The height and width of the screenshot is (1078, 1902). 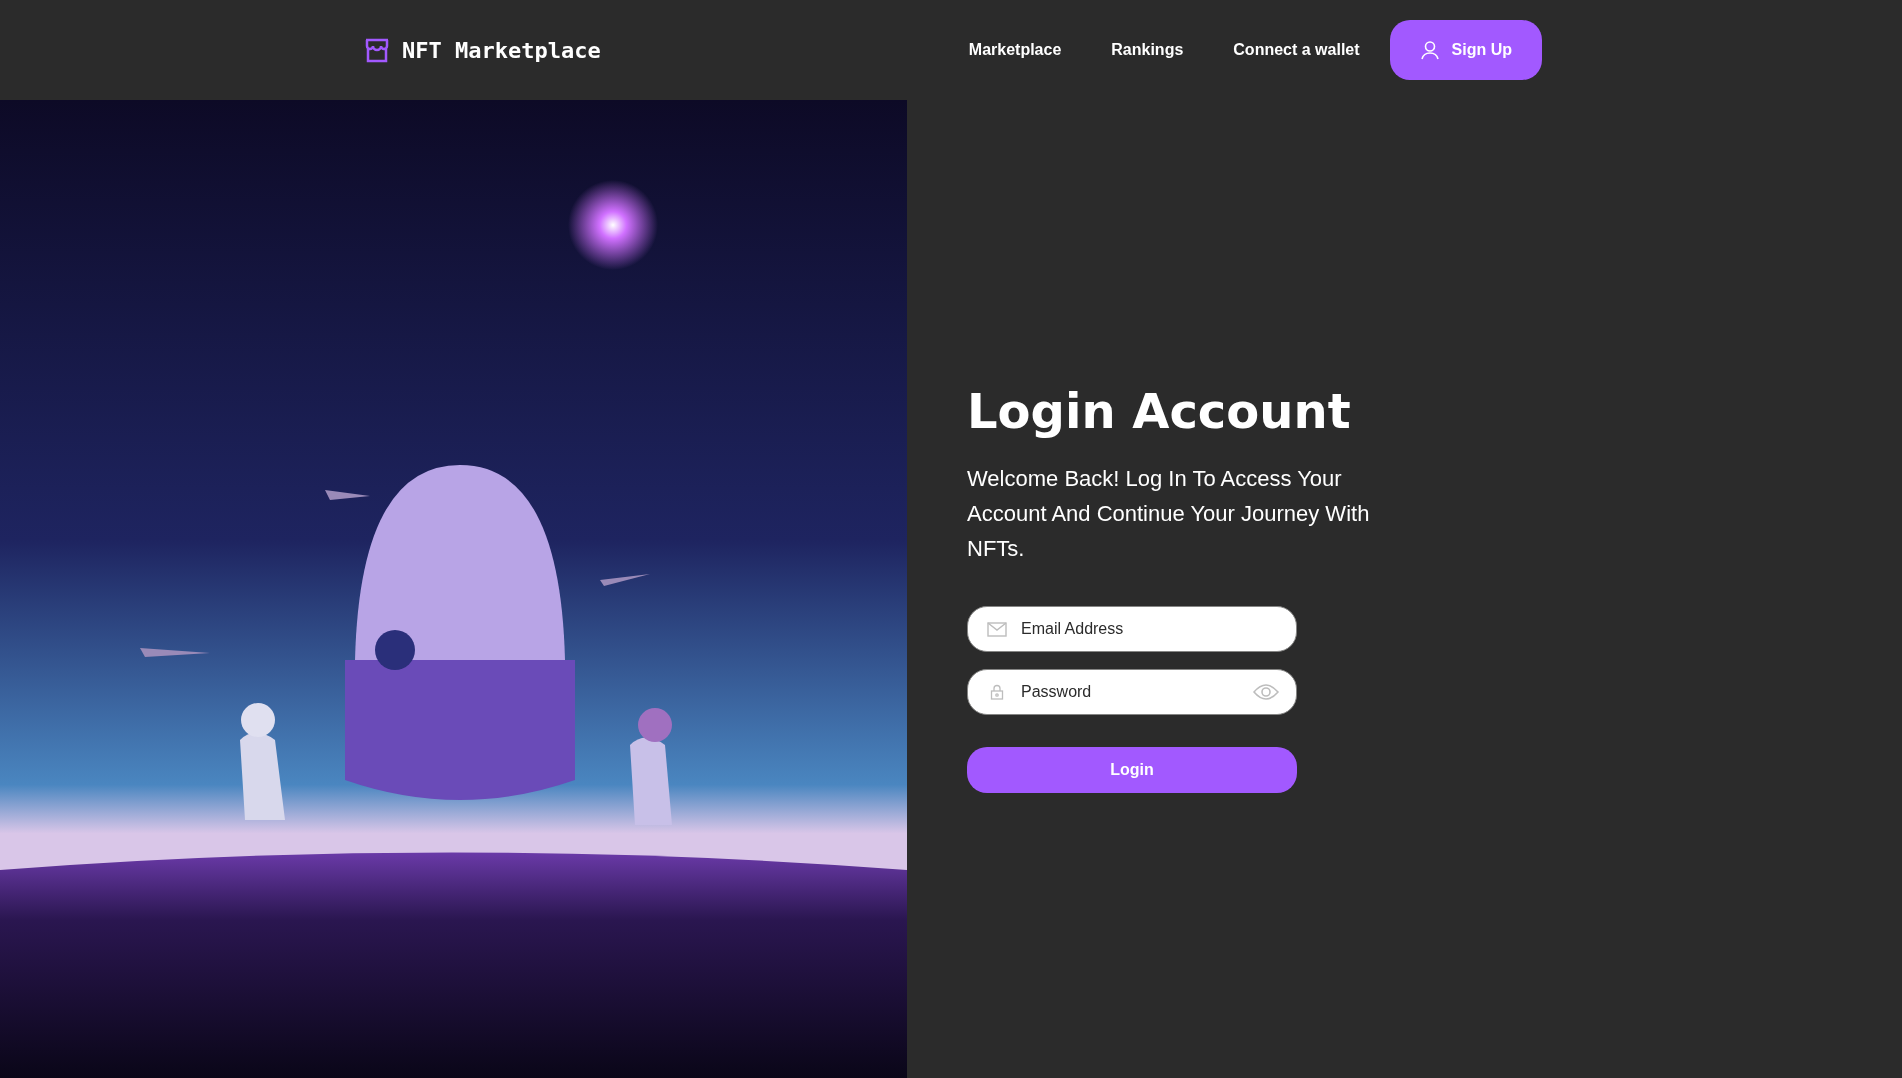 What do you see at coordinates (1429, 50) in the screenshot?
I see `user-icon` at bounding box center [1429, 50].